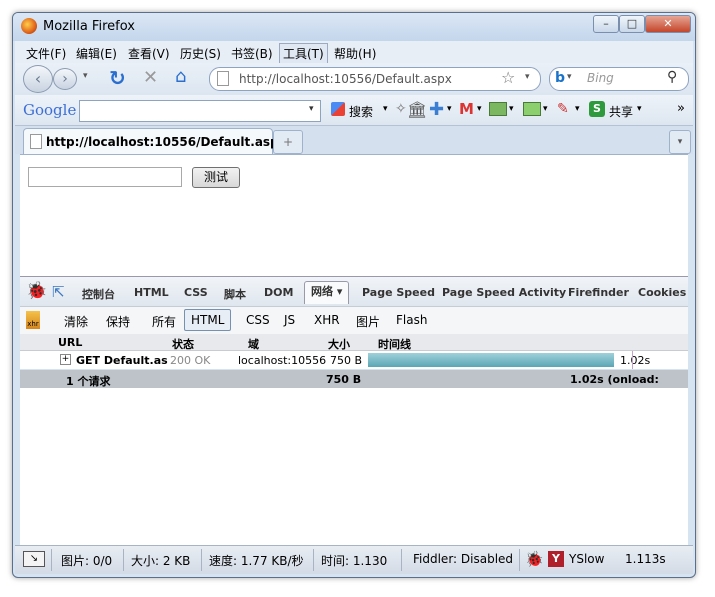  Describe the element at coordinates (85, 76) in the screenshot. I see `history-dropdown-icon: ▾` at that location.